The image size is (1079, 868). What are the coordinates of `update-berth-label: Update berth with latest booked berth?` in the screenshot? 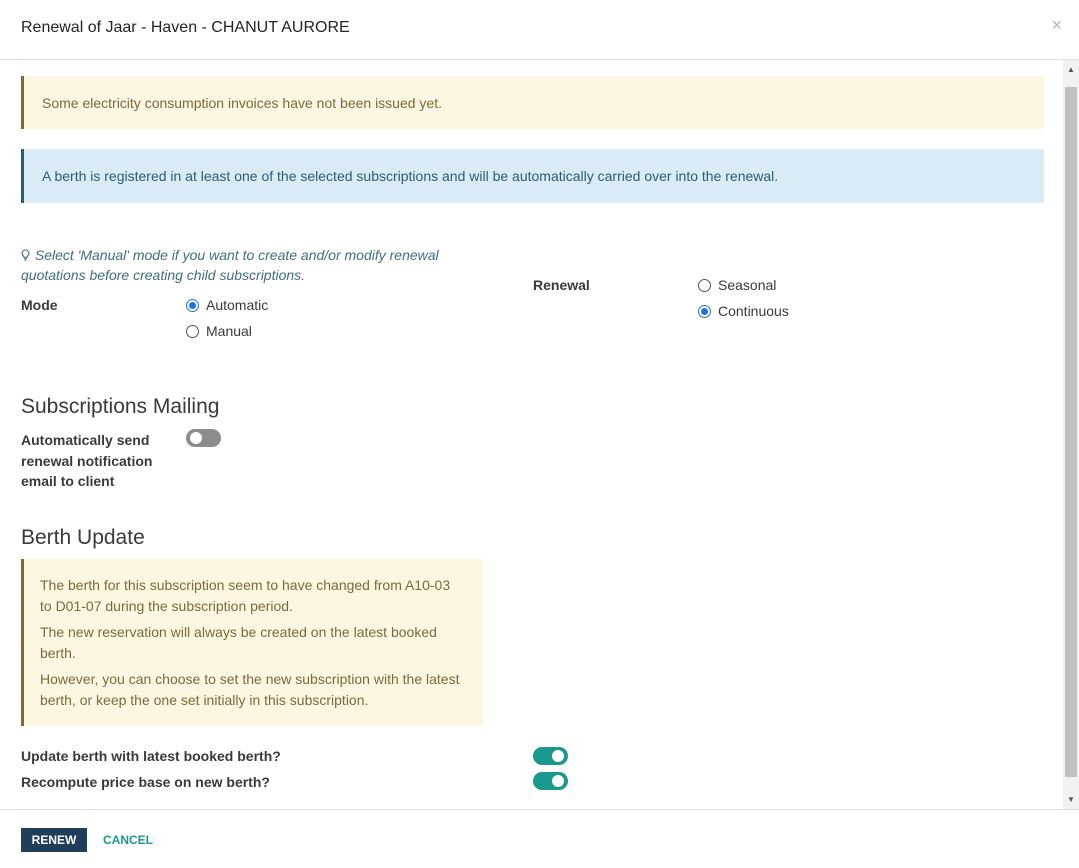 It's located at (151, 756).